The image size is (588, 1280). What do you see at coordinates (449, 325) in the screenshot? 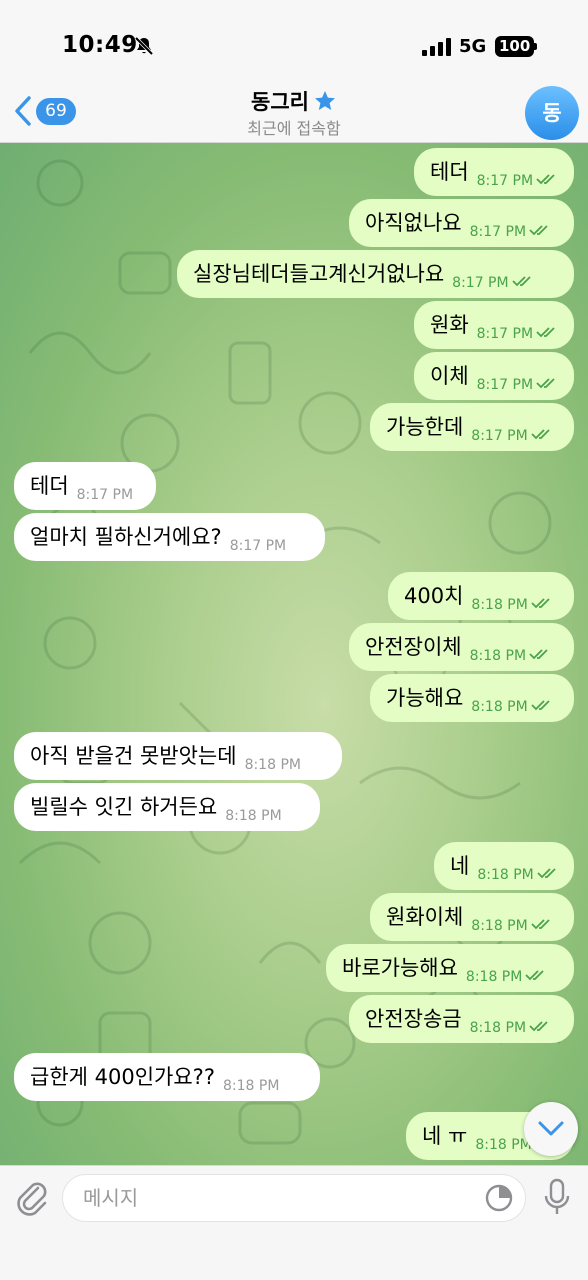
I see `message-text: 원화` at bounding box center [449, 325].